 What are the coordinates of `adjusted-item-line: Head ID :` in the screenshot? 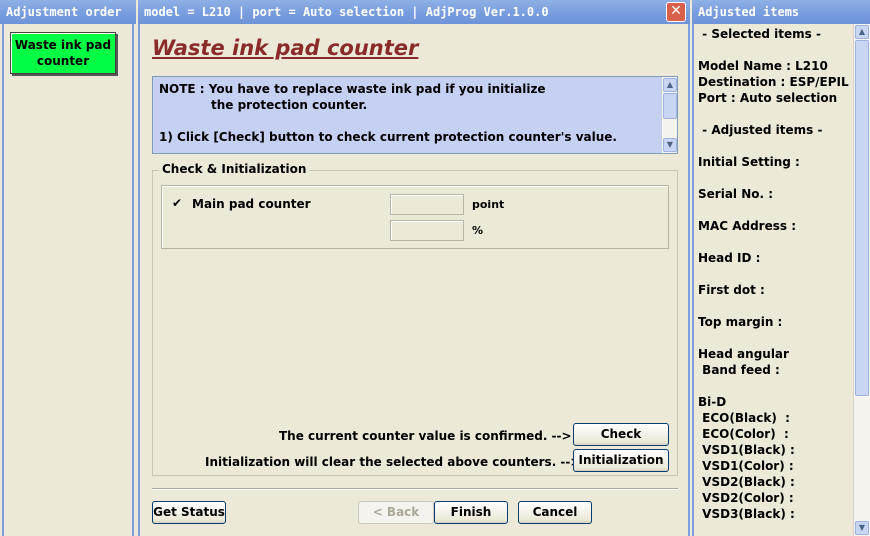 It's located at (729, 258).